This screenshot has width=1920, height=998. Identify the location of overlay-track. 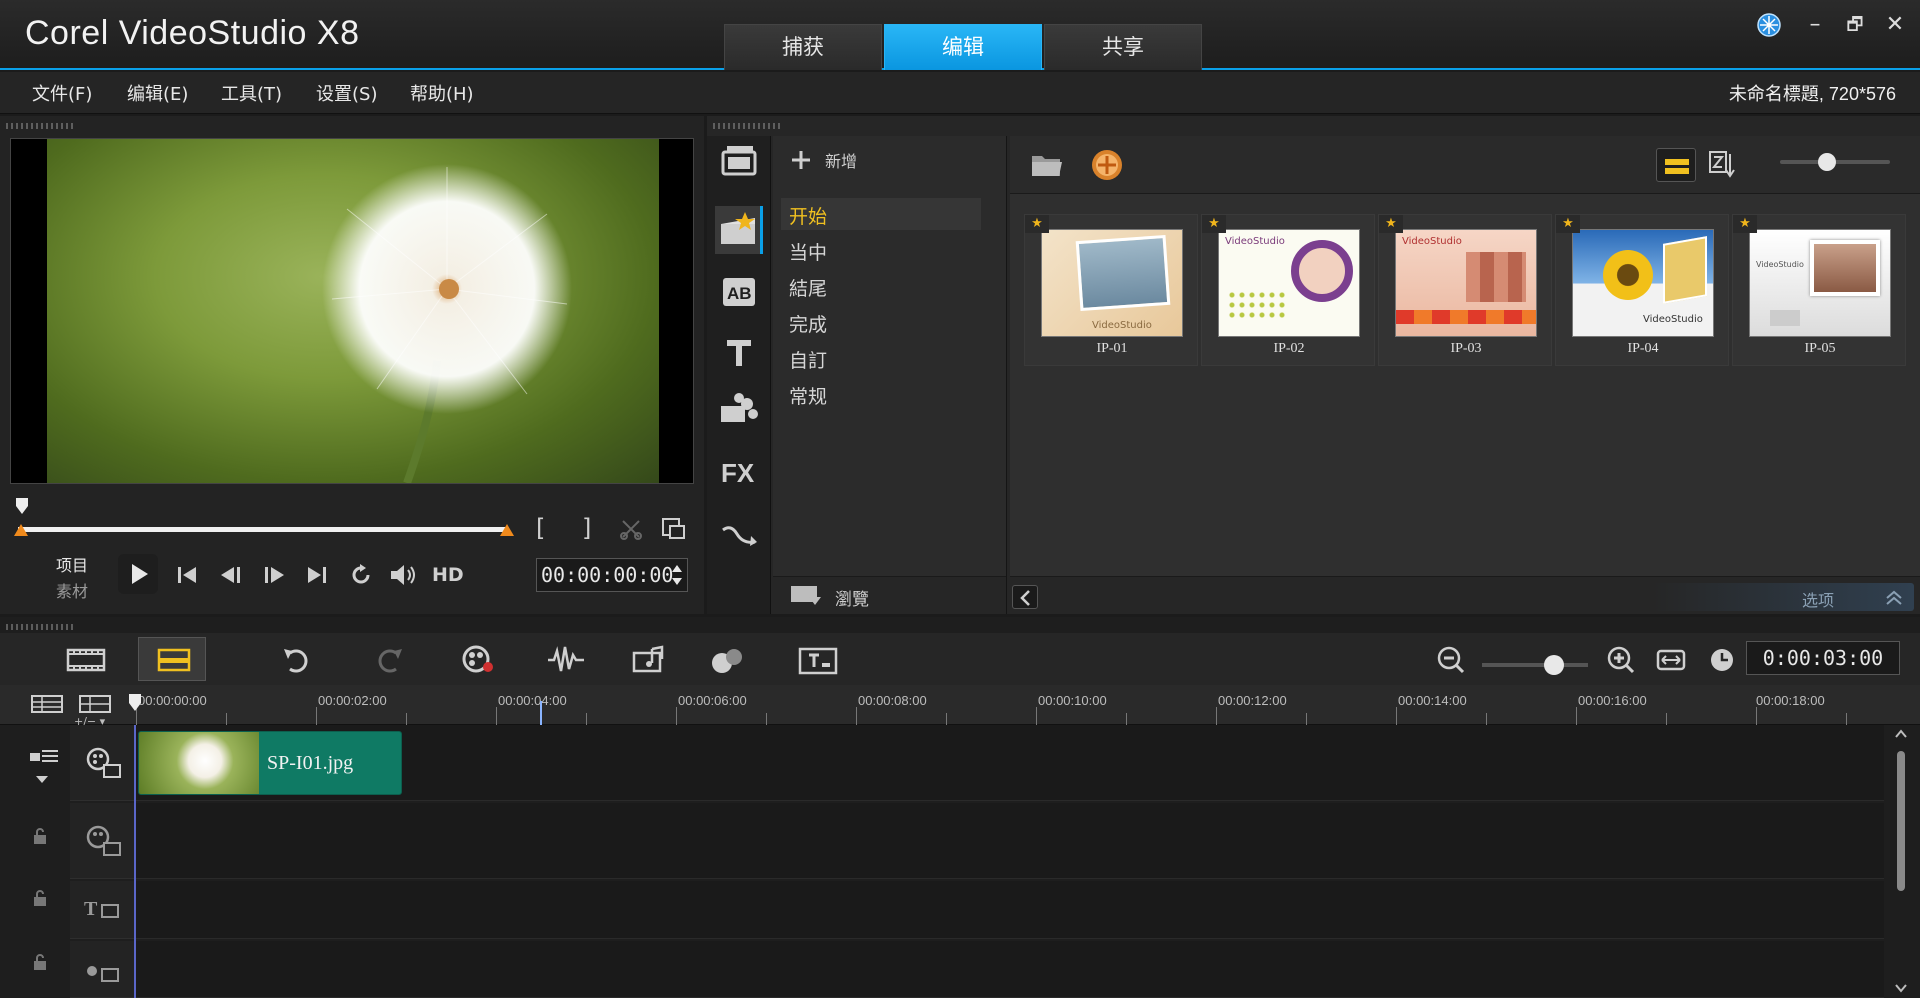
(1010, 841).